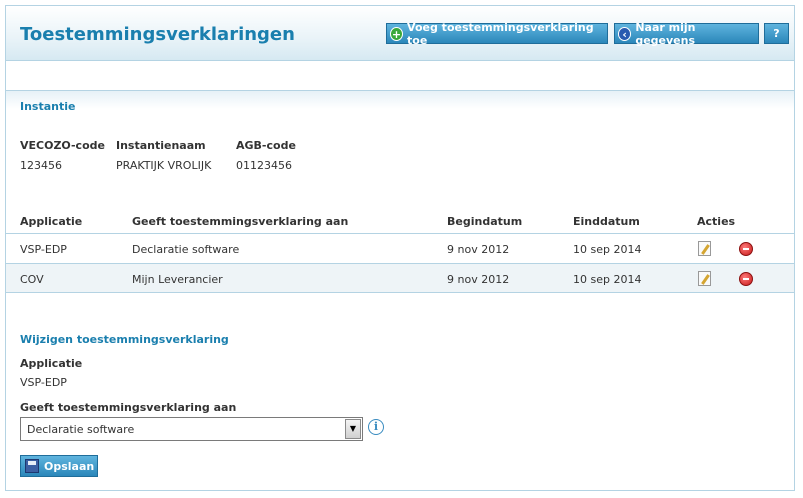 Image resolution: width=803 pixels, height=498 pixels. I want to click on geeft-aan-select: Declaratie software ▼, so click(191, 429).